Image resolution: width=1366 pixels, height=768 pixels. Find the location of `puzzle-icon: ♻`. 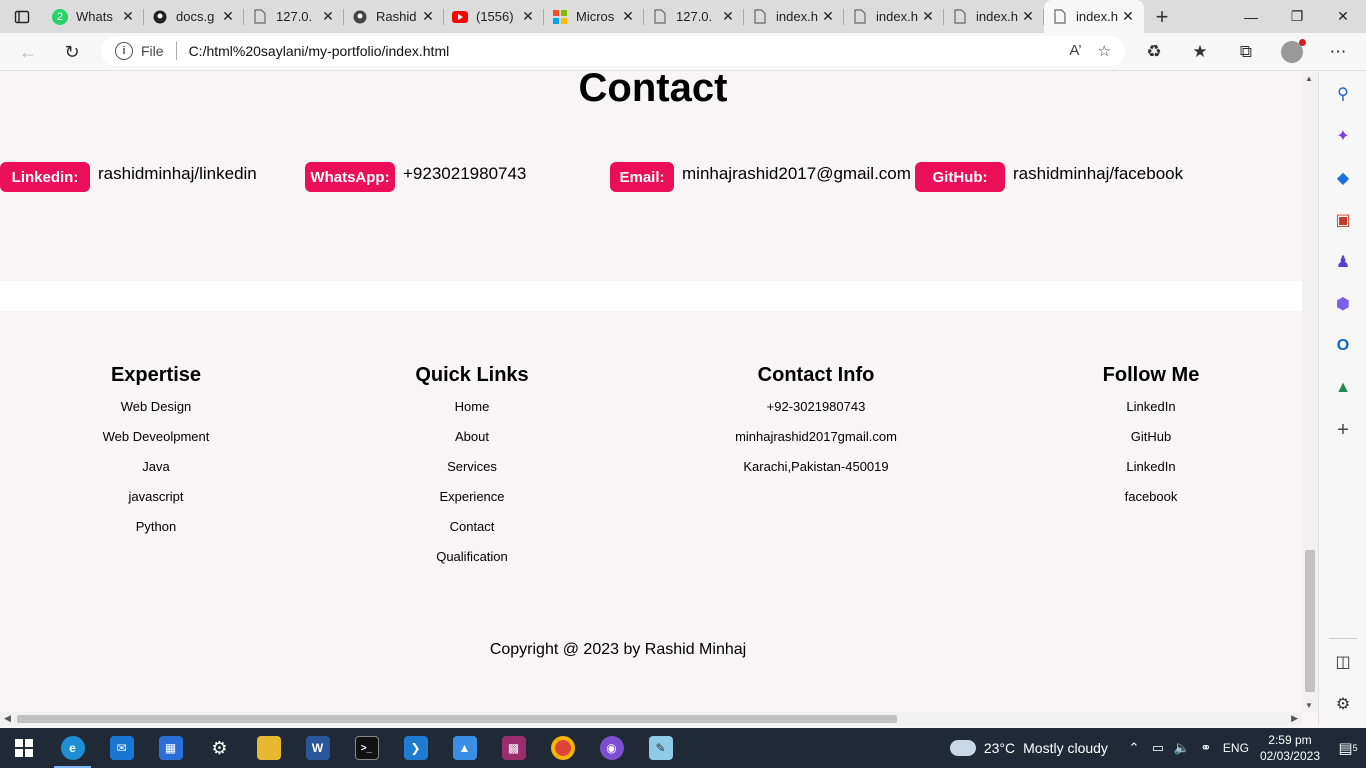

puzzle-icon: ♻ is located at coordinates (1154, 51).